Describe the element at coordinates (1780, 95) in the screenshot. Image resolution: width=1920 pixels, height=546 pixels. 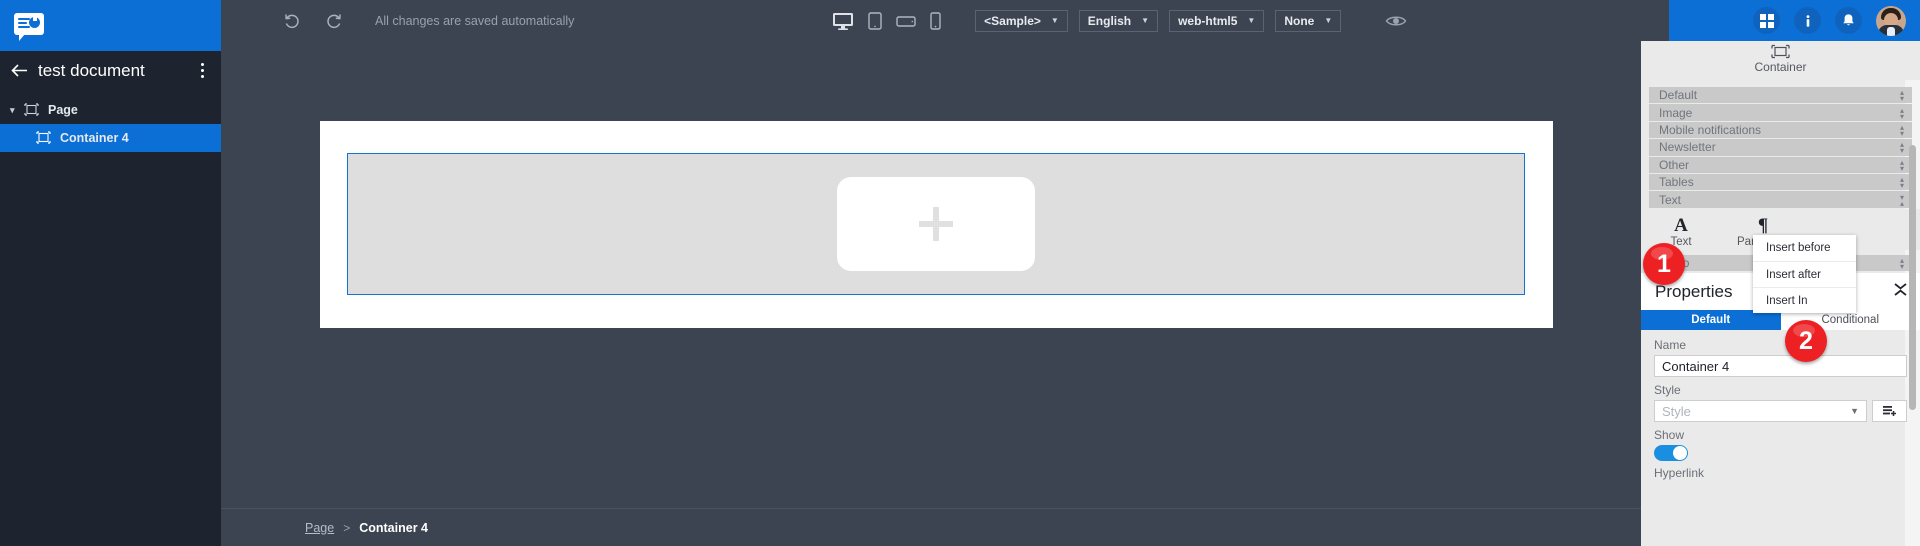
I see `accordion-default: Default ▴ ▾` at that location.